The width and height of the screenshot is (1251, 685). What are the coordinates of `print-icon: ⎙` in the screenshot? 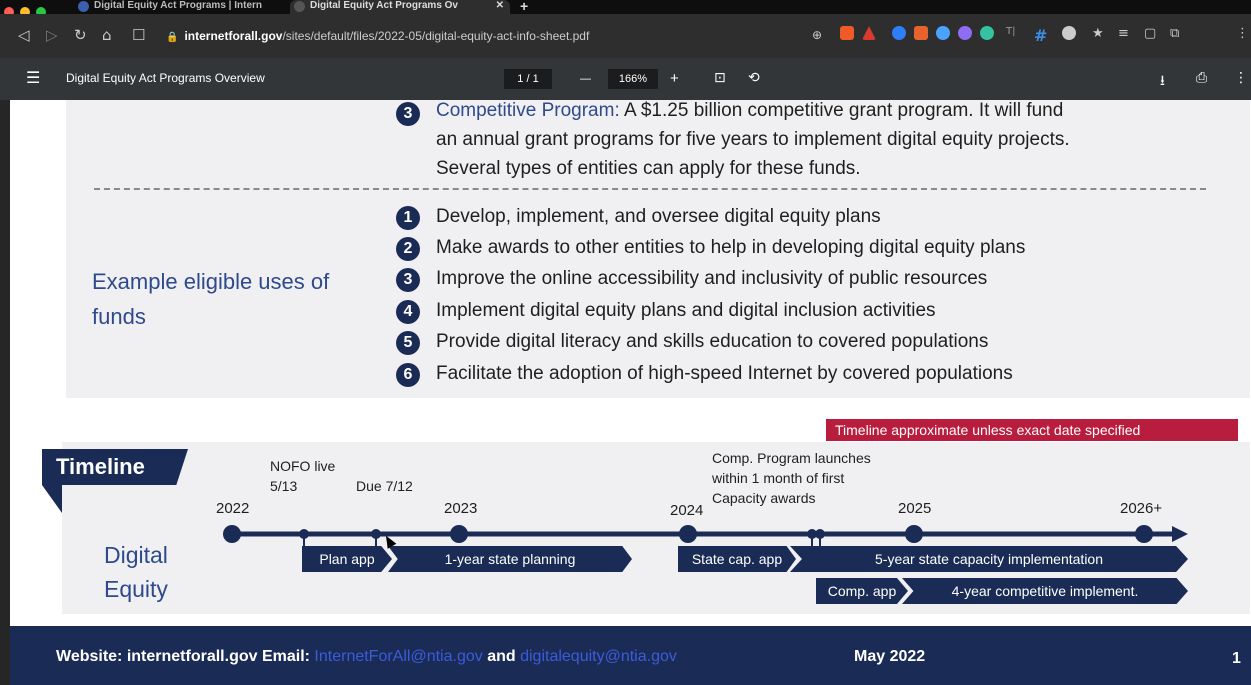 It's located at (1201, 78).